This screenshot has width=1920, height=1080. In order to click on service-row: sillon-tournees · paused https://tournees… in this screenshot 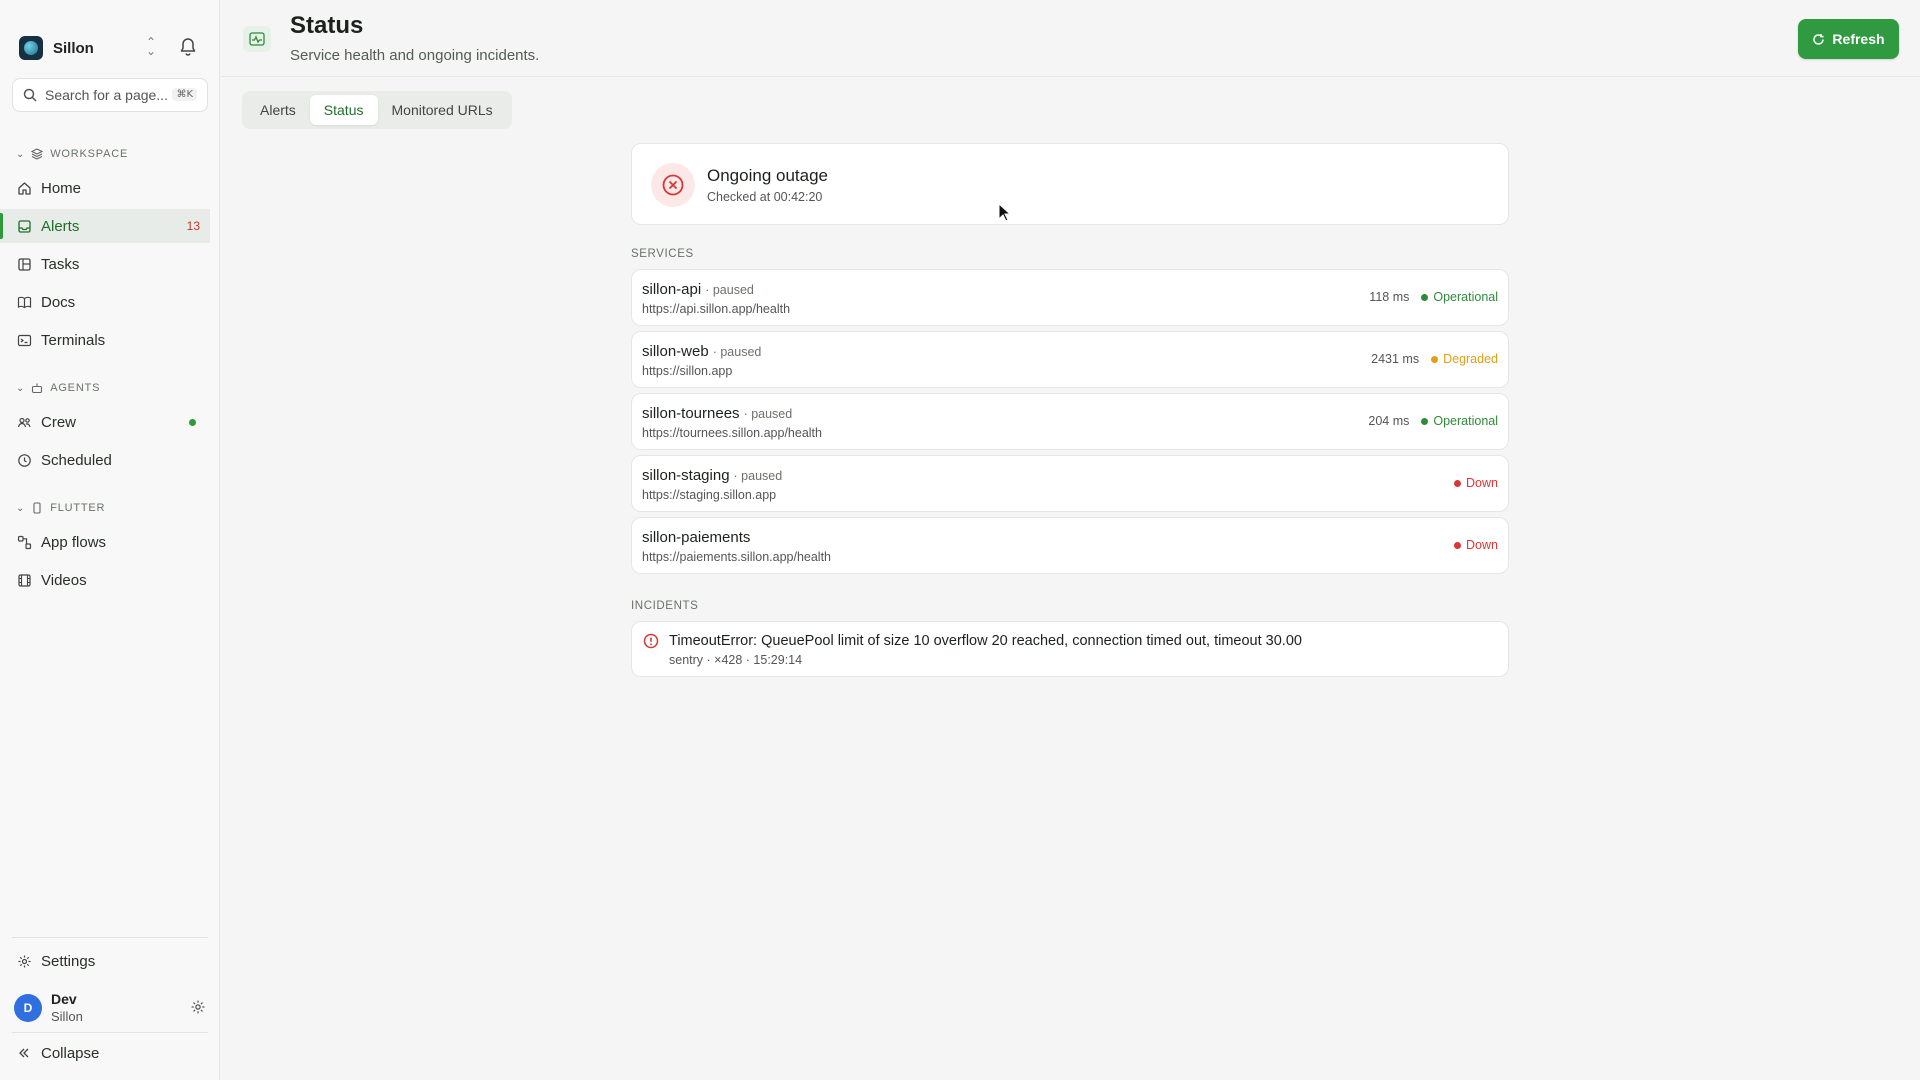, I will do `click(1070, 421)`.